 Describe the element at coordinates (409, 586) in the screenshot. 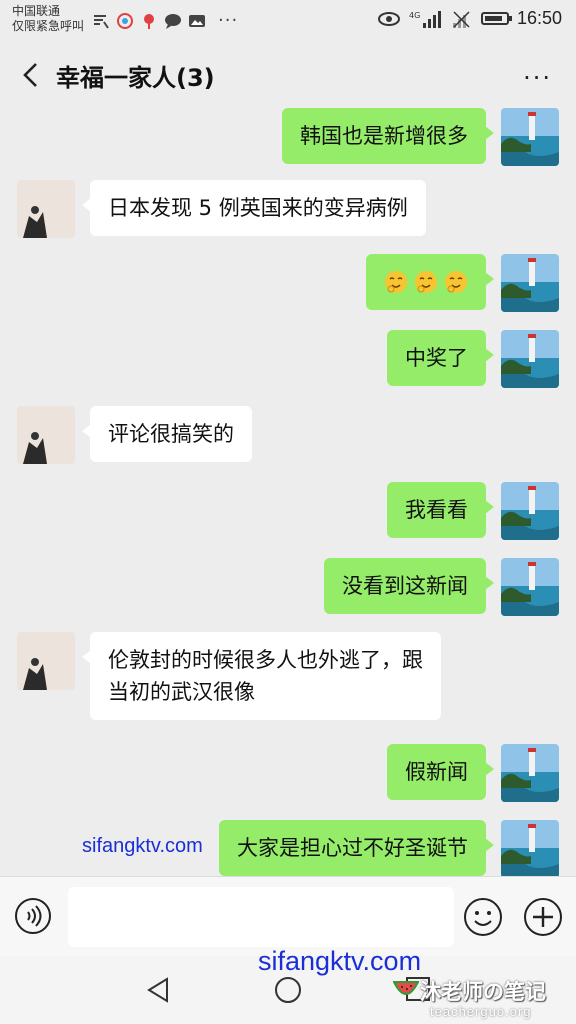

I see `message-bubble: 没看到这新闻` at that location.